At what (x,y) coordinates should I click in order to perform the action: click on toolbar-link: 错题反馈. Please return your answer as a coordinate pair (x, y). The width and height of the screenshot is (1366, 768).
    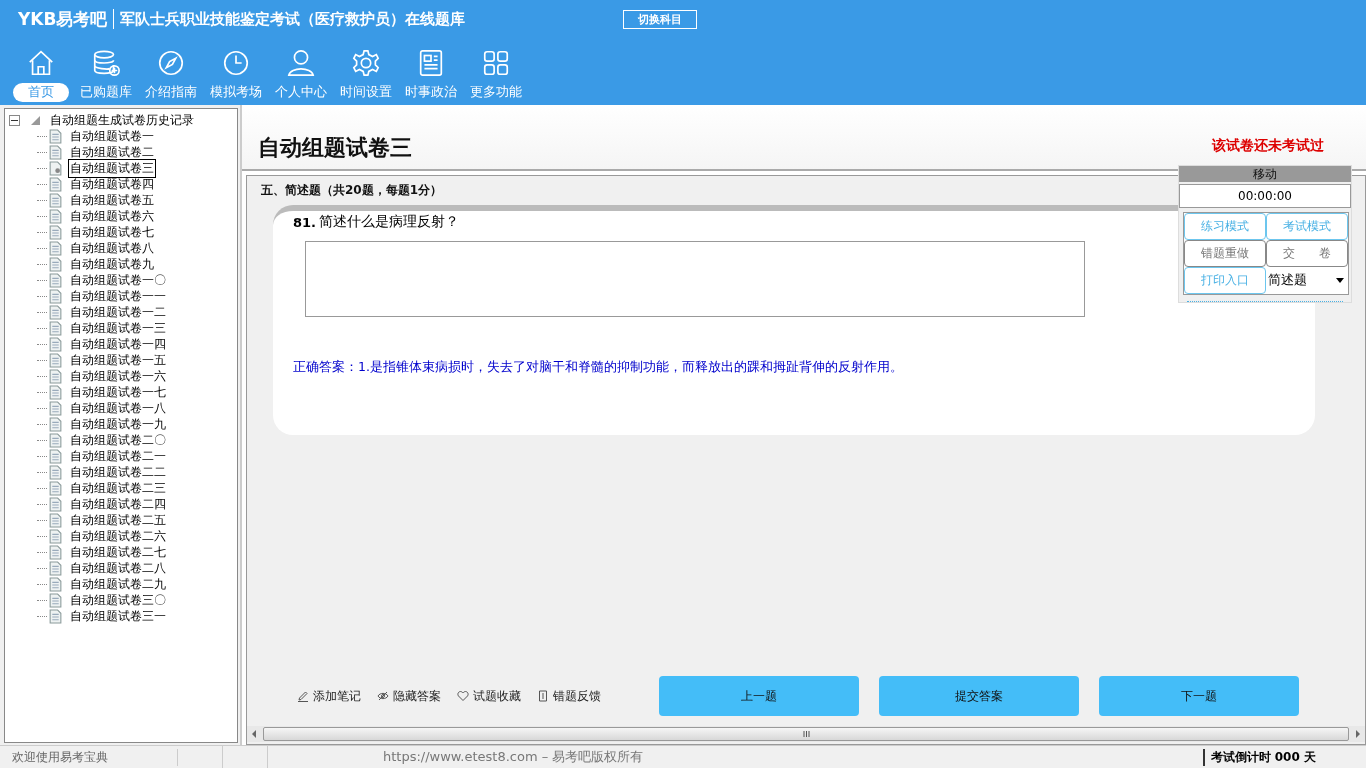
    Looking at the image, I should click on (569, 696).